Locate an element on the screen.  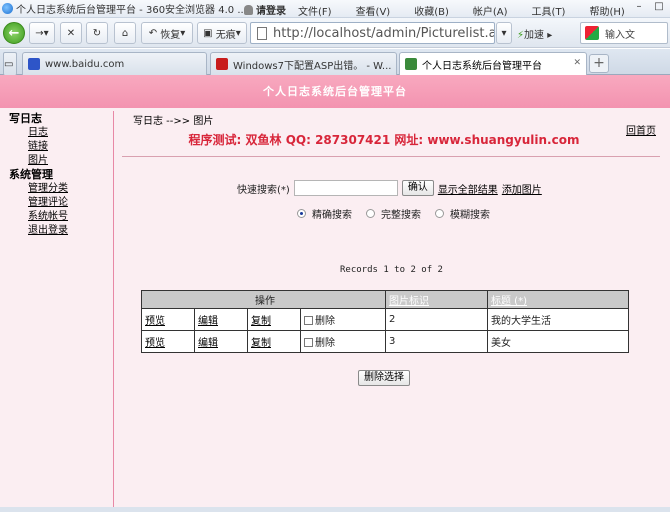
sidebar-item-categories: 管理分类 is located at coordinates (61, 189).